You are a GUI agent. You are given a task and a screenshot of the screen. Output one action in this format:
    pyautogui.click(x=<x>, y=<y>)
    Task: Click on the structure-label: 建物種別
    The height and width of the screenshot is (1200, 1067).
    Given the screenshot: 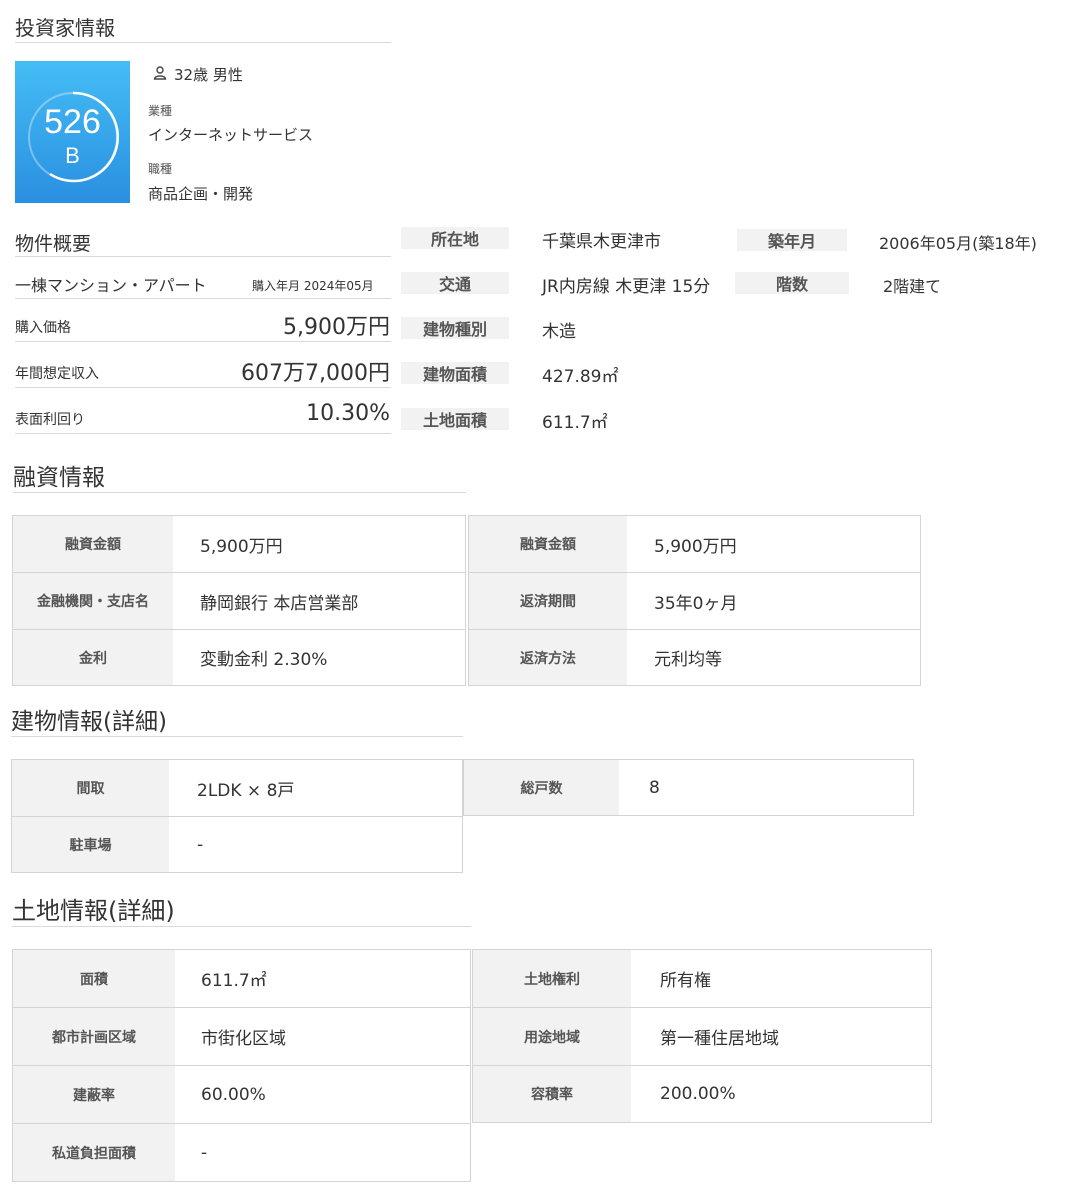 What is the action you would take?
    pyautogui.click(x=455, y=328)
    